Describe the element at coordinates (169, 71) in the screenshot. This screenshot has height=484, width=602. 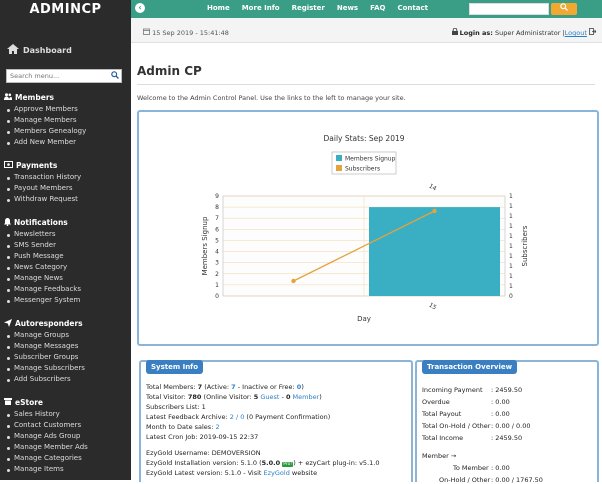
I see `page-title: Admin CP` at that location.